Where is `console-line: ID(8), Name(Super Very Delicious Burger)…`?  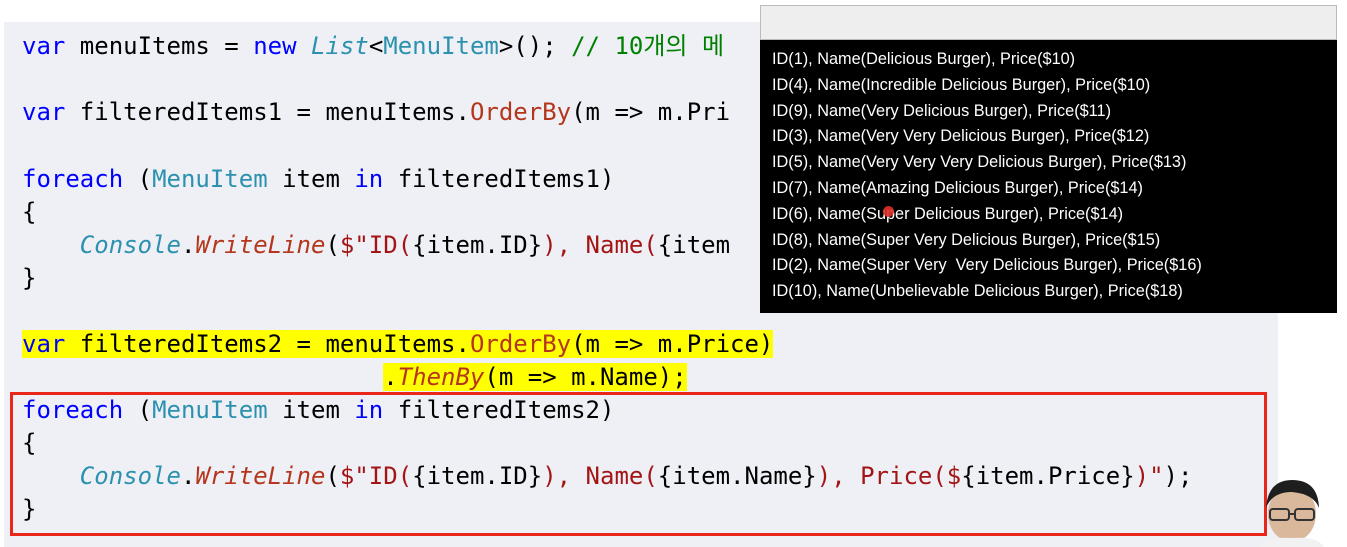 console-line: ID(8), Name(Super Very Delicious Burger)… is located at coordinates (966, 239).